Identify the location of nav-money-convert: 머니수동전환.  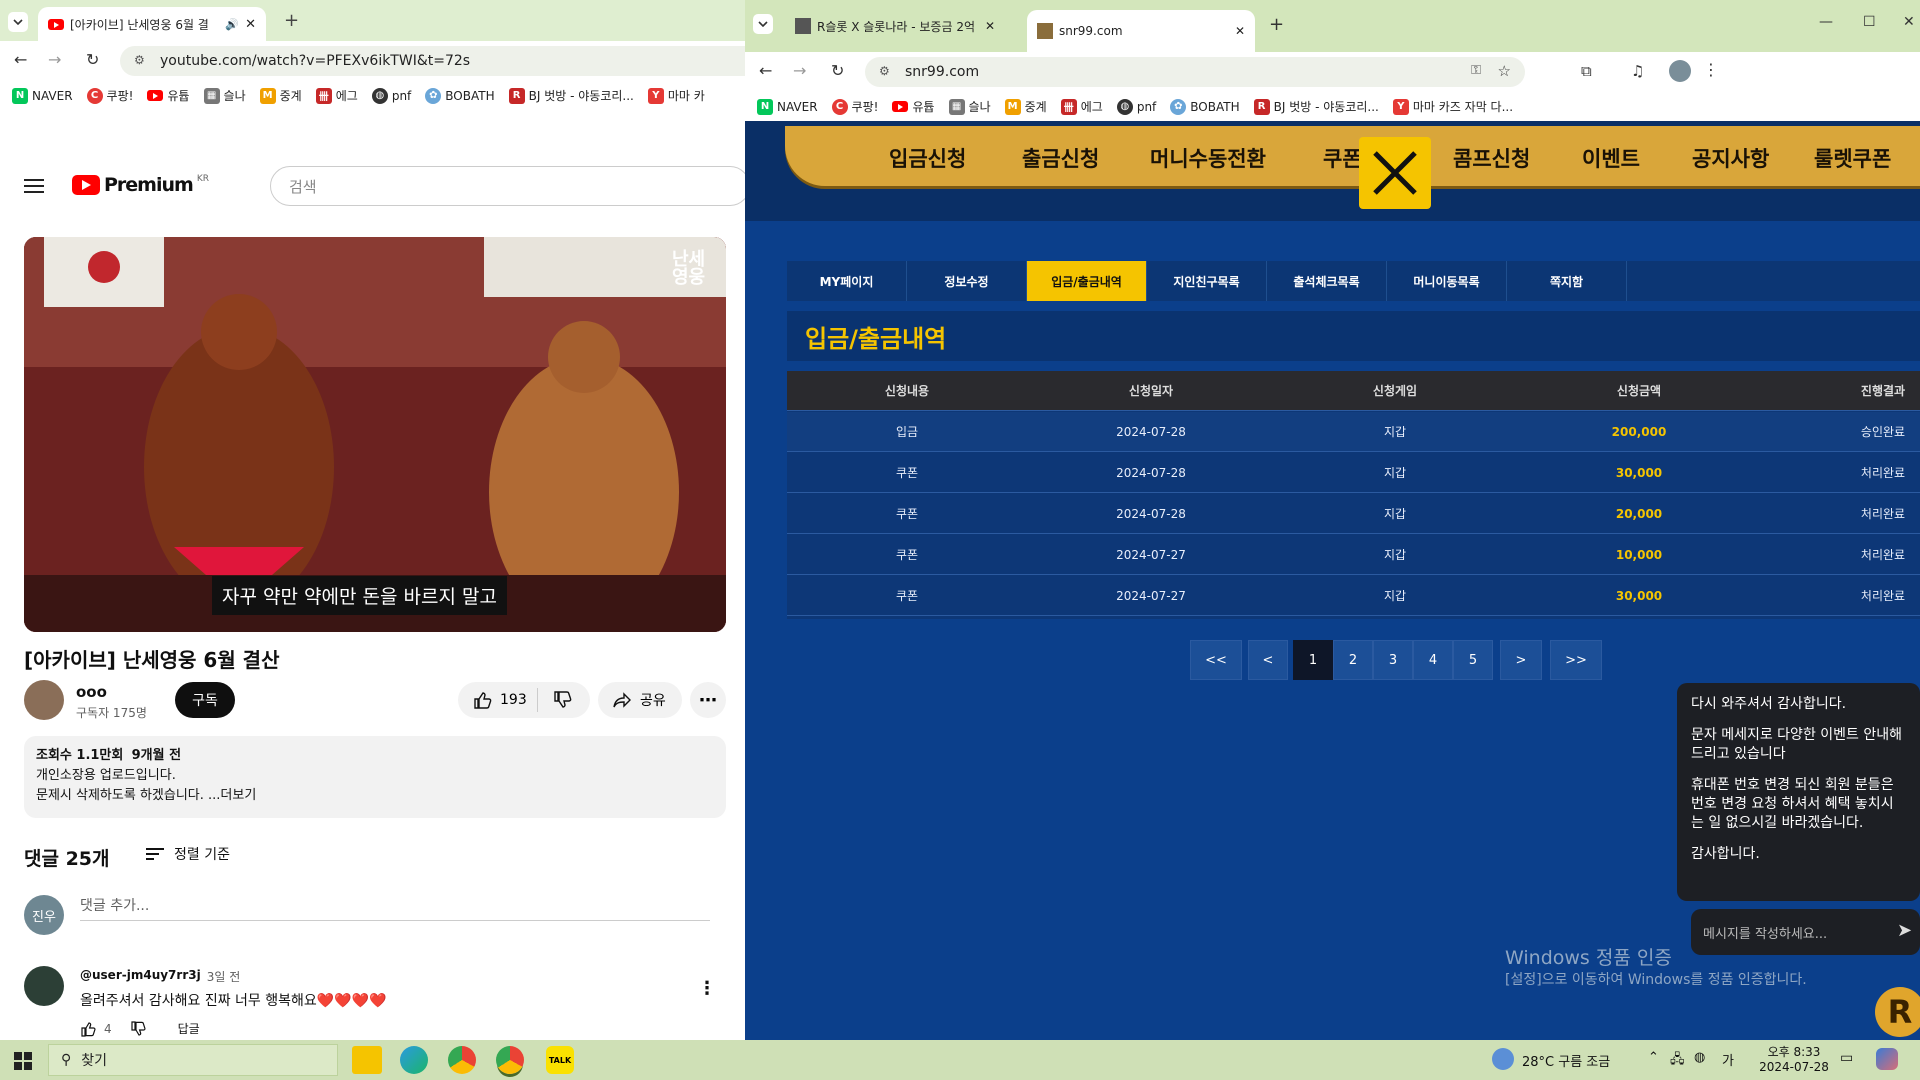
(1208, 158).